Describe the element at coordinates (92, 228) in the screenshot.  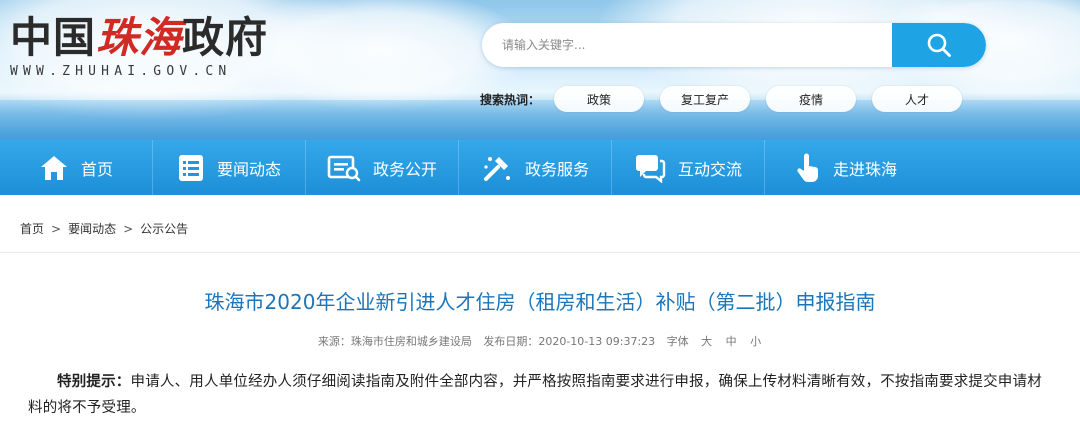
I see `breadcrumb-news: 要闻动态` at that location.